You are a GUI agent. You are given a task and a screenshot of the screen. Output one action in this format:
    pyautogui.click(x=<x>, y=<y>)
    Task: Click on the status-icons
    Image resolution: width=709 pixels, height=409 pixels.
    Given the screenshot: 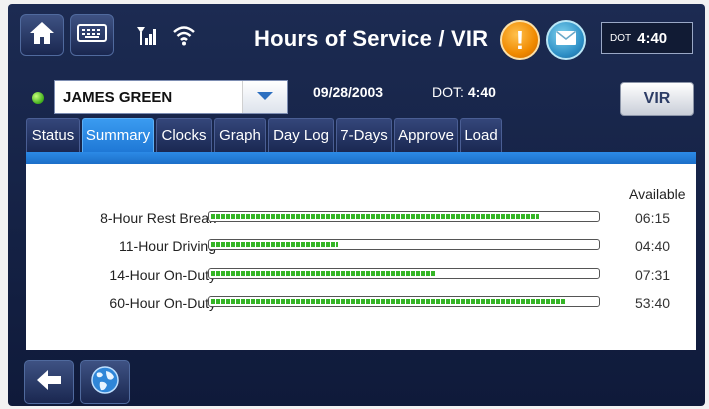 What is the action you would take?
    pyautogui.click(x=166, y=37)
    